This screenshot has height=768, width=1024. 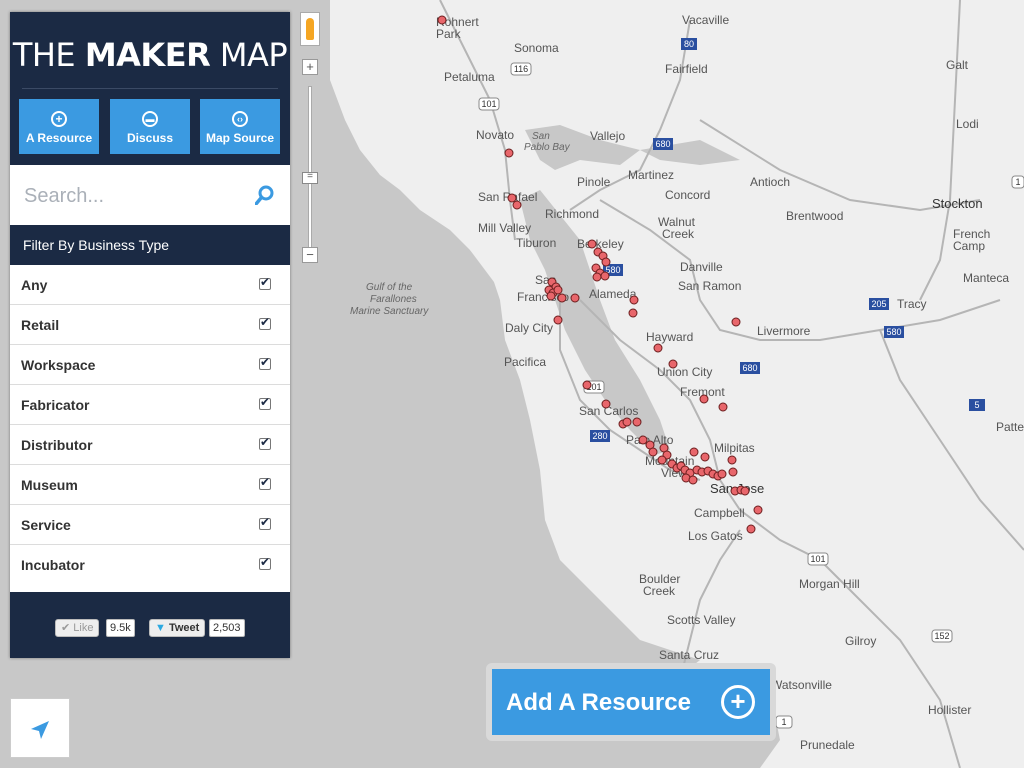 What do you see at coordinates (878, 304) in the screenshot?
I see `svg-text: 205` at bounding box center [878, 304].